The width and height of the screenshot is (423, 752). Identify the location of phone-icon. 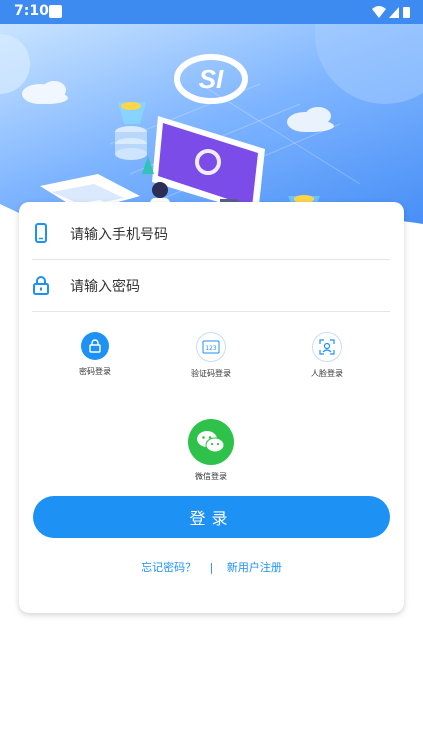
(41, 233).